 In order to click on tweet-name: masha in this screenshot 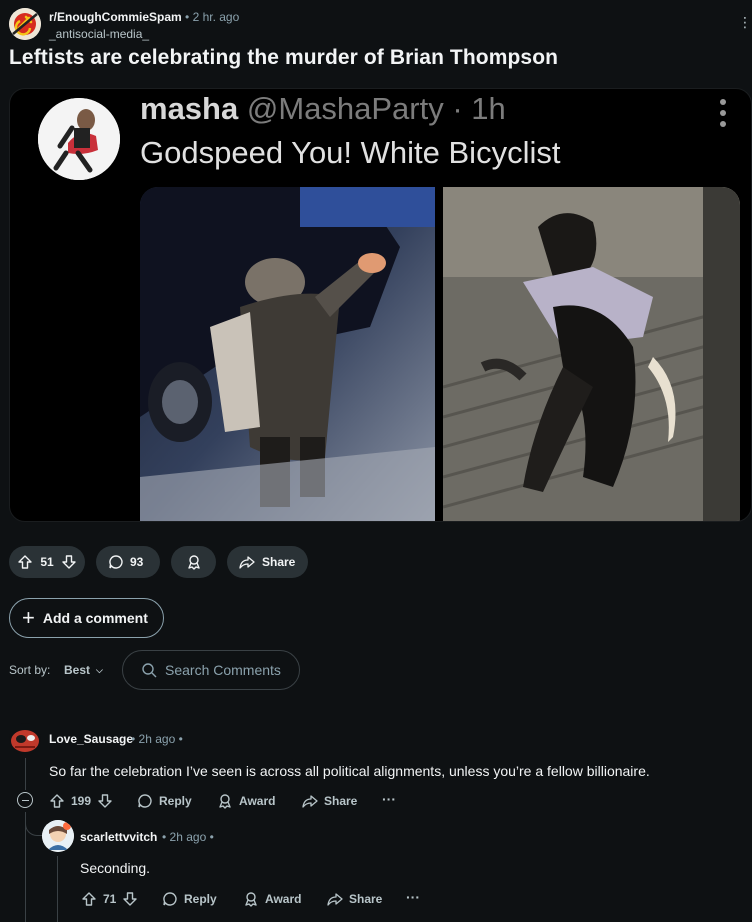, I will do `click(189, 108)`.